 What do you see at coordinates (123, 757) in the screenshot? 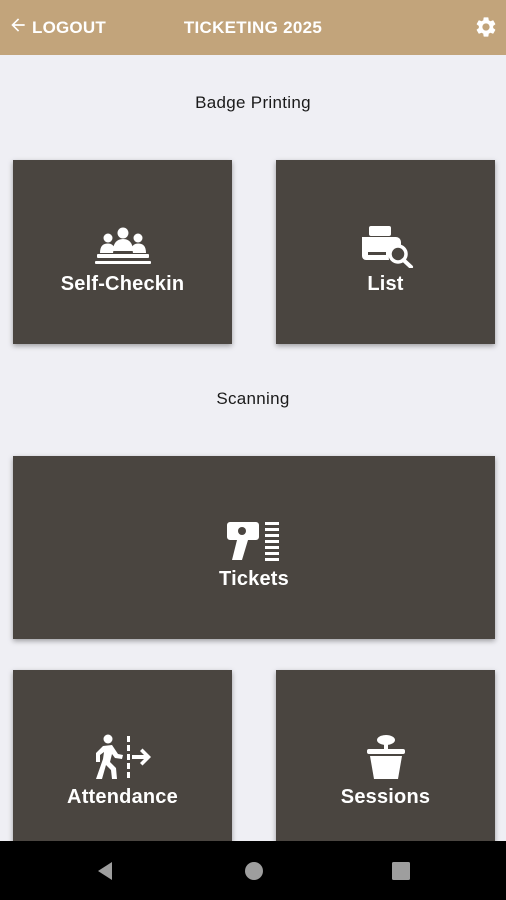
I see `person-walking-door-icon` at bounding box center [123, 757].